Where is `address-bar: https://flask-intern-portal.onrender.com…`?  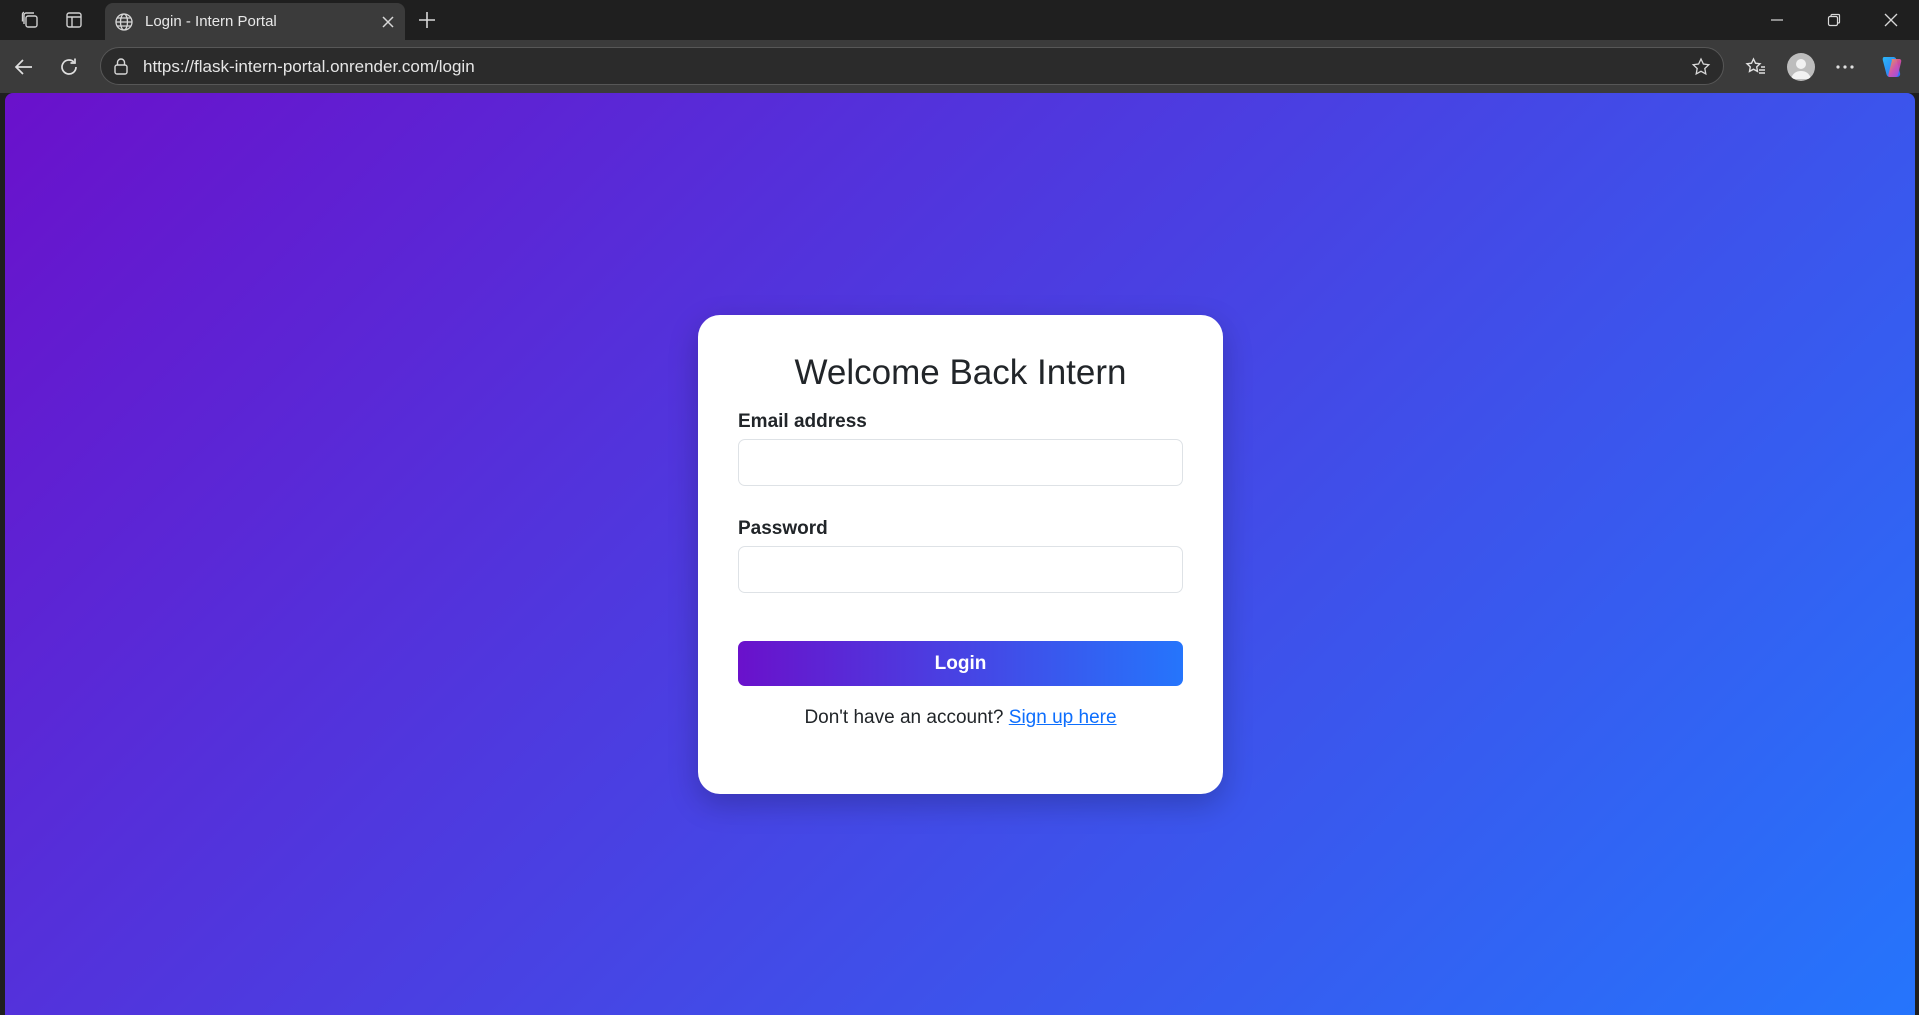
address-bar: https://flask-intern-portal.onrender.com… is located at coordinates (912, 66).